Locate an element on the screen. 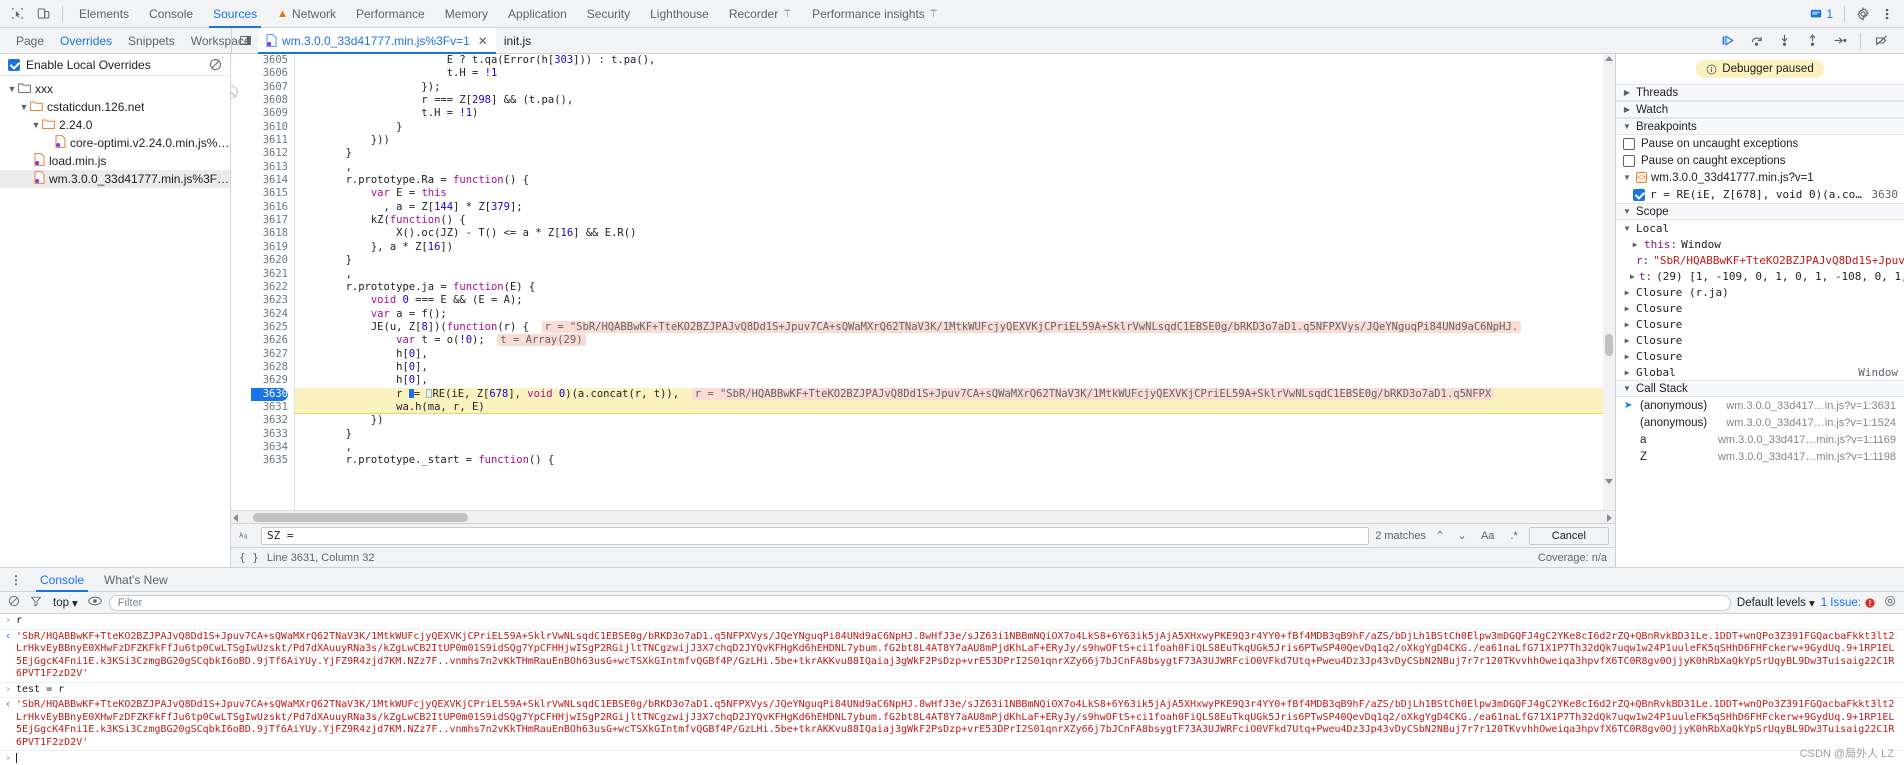 This screenshot has width=1904, height=765. line-number: 3631 is located at coordinates (269, 407).